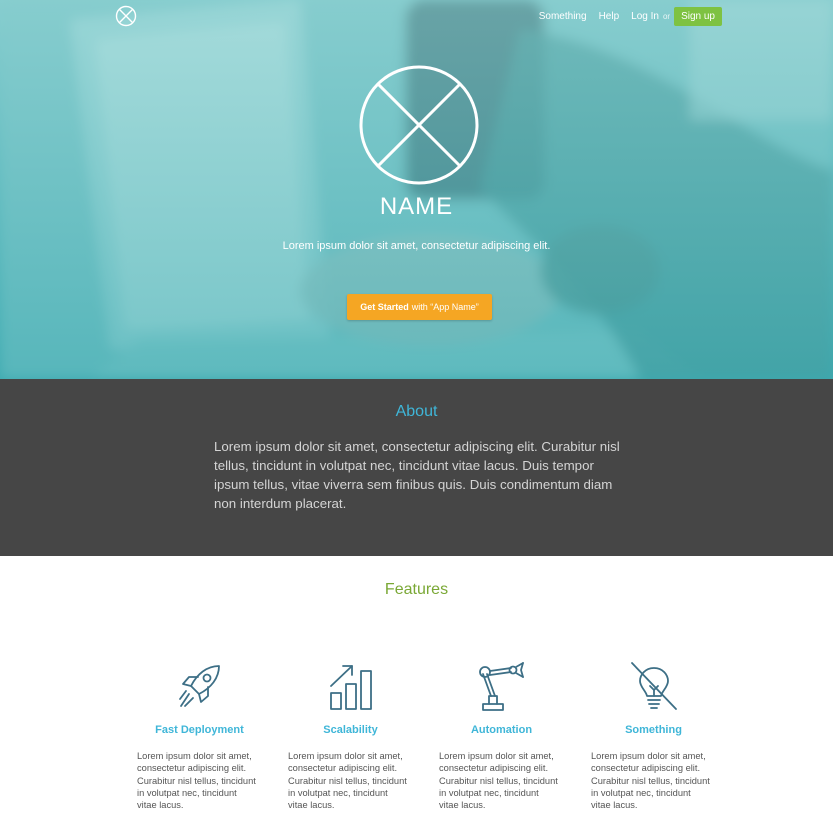 This screenshot has height=833, width=833. Describe the element at coordinates (445, 307) in the screenshot. I see `cta-rest-label: with “App Name”` at that location.